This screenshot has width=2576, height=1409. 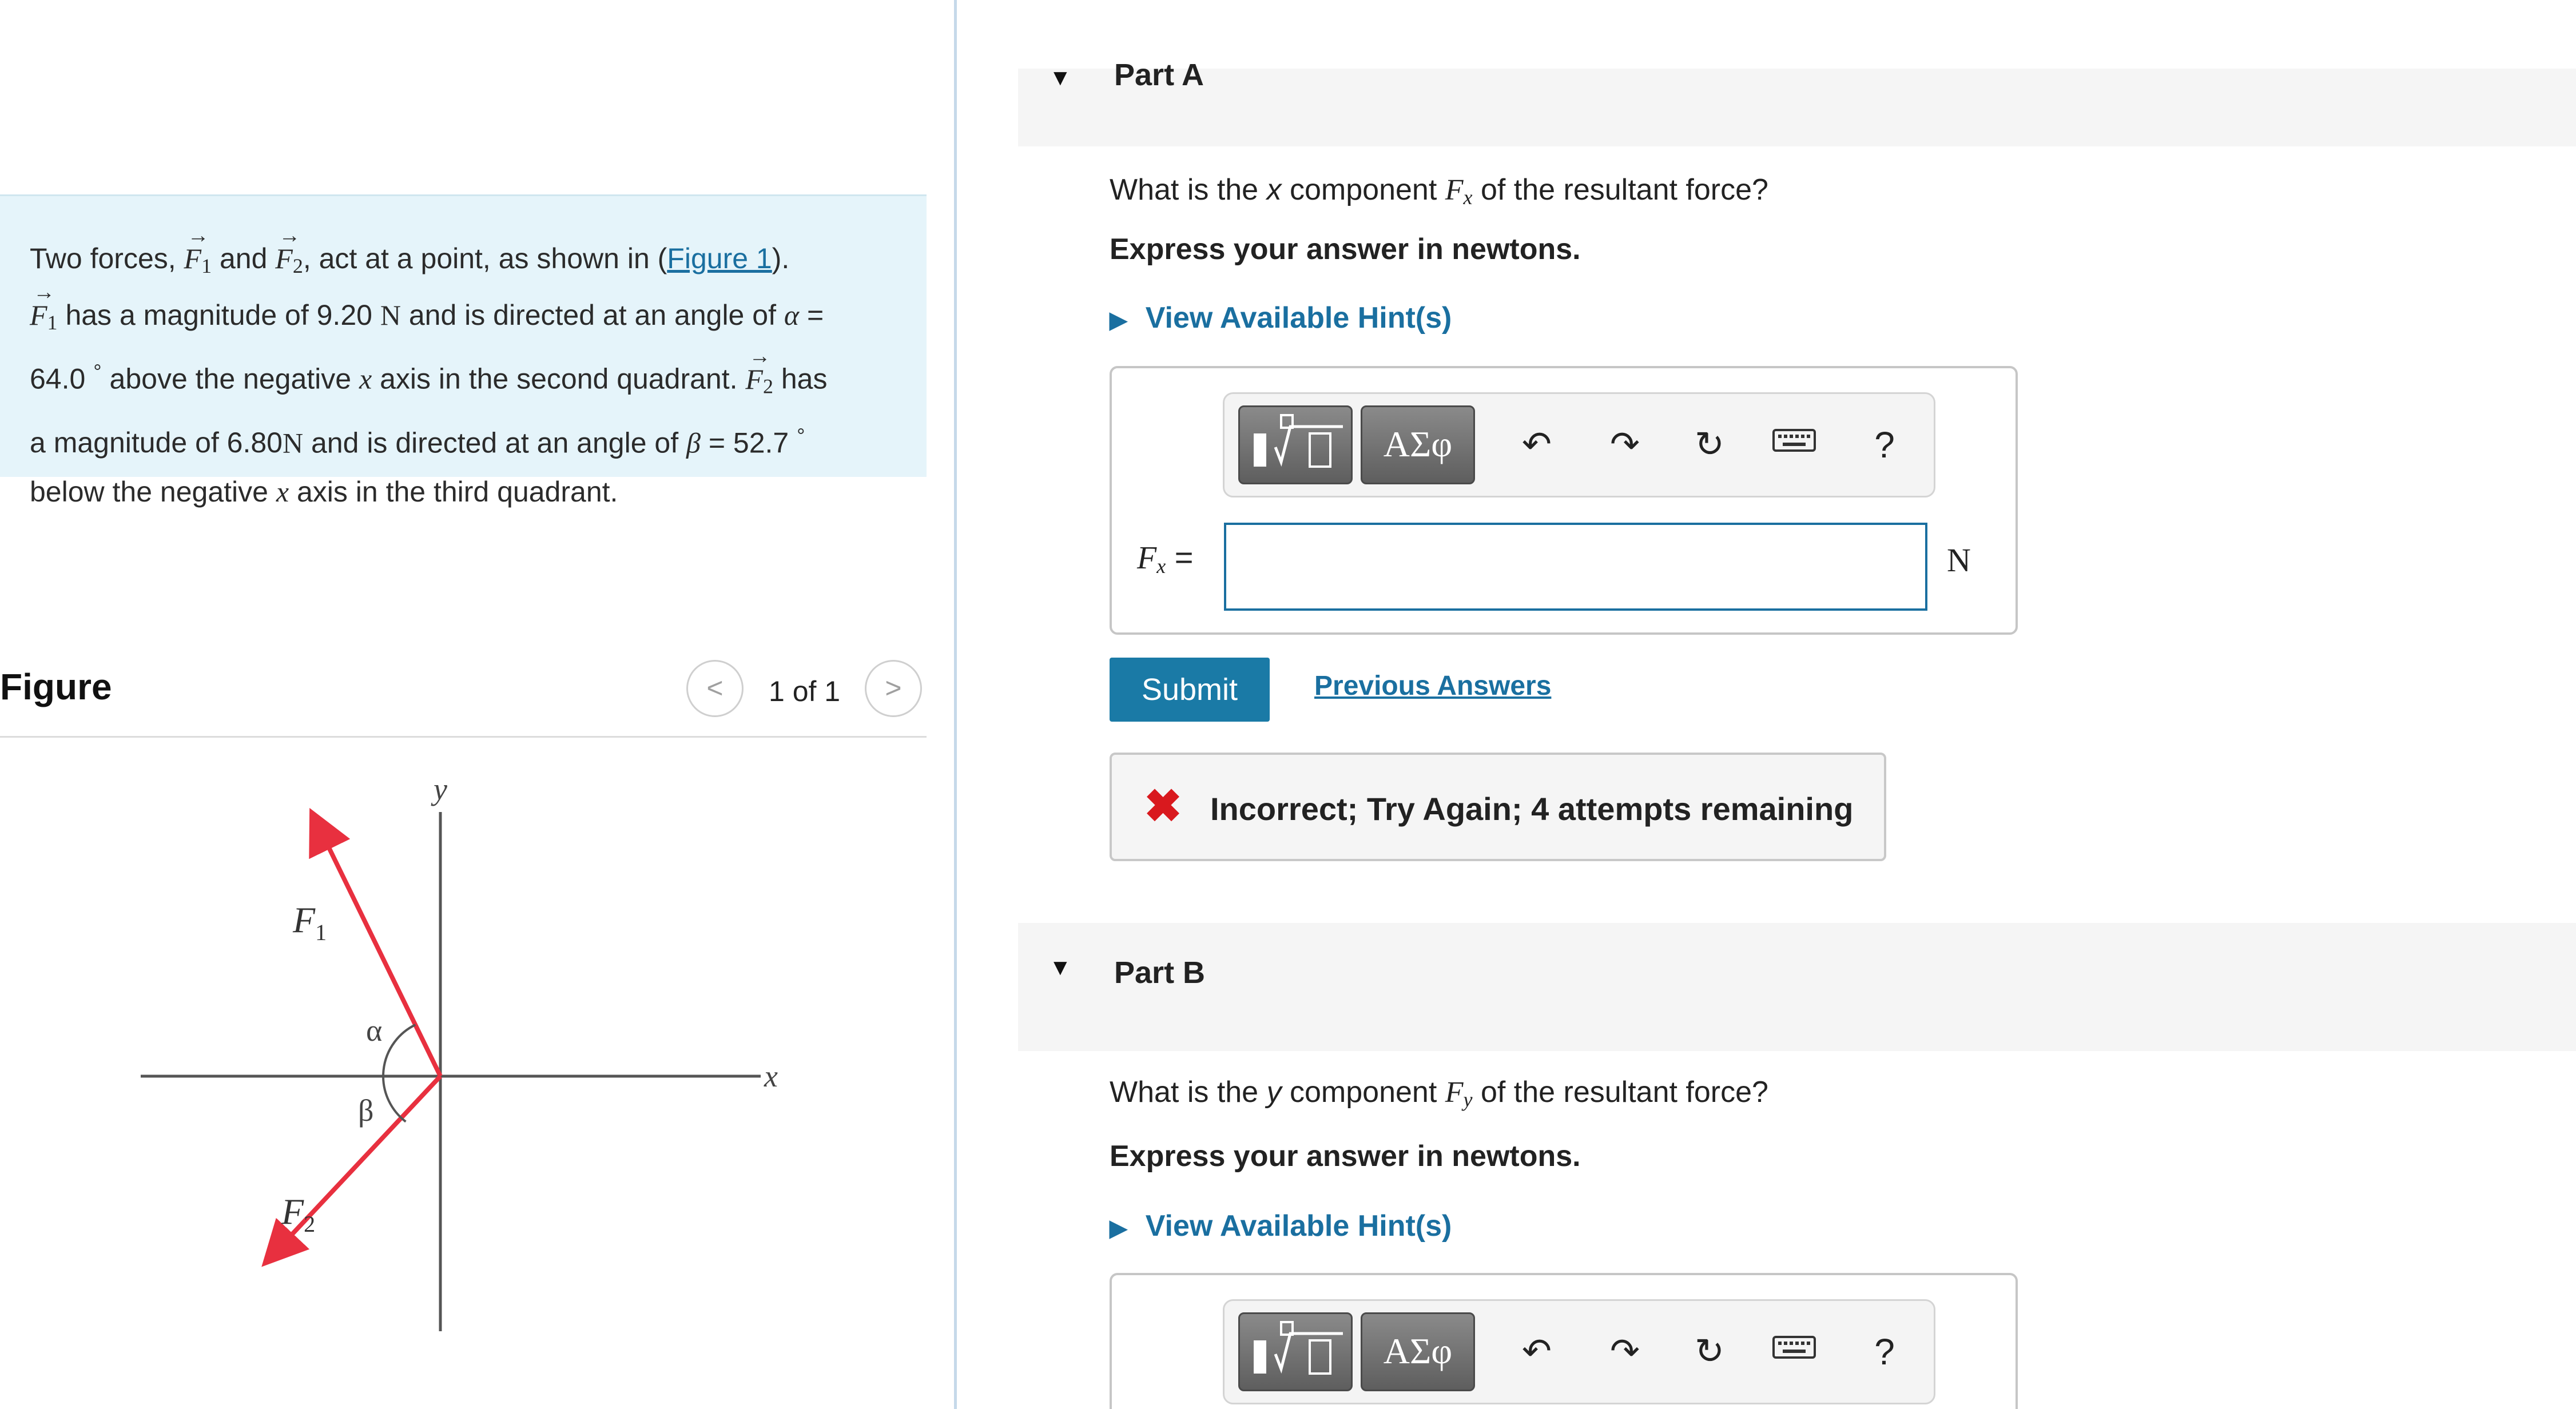 I want to click on unit-newton-2: N, so click(x=293, y=443).